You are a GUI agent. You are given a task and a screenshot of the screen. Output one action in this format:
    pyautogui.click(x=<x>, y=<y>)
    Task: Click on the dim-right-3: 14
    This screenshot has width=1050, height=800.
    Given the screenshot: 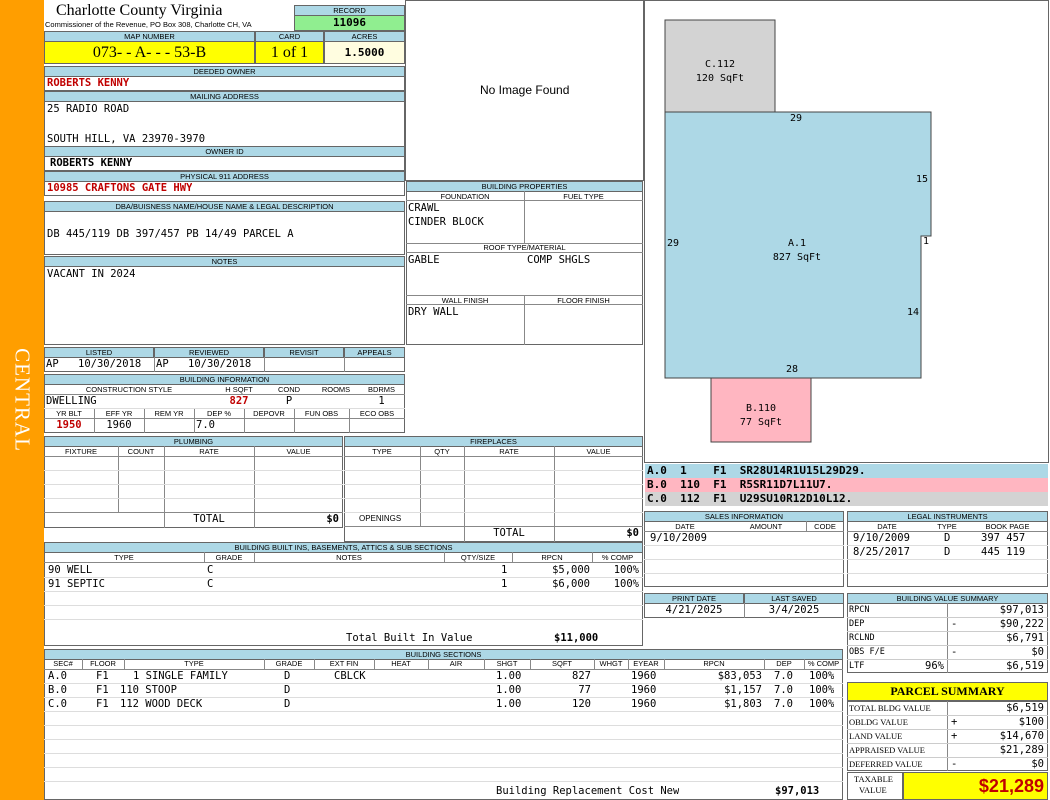 What is the action you would take?
    pyautogui.click(x=913, y=312)
    